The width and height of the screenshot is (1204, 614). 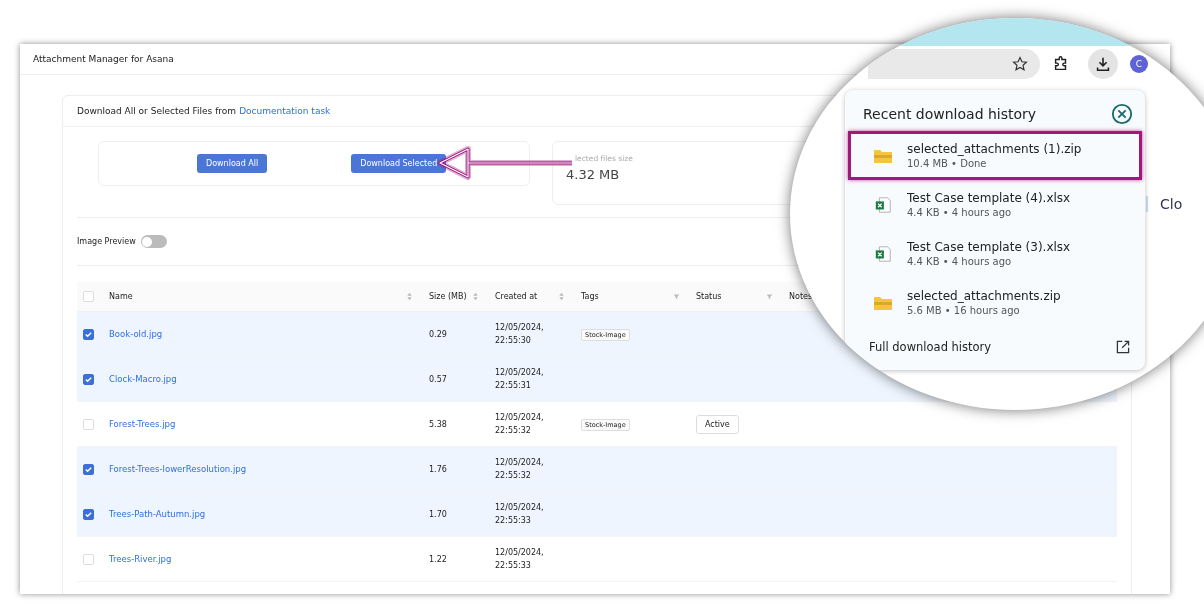 I want to click on download-file-name: Test Case template (3).xlsx, so click(x=989, y=247).